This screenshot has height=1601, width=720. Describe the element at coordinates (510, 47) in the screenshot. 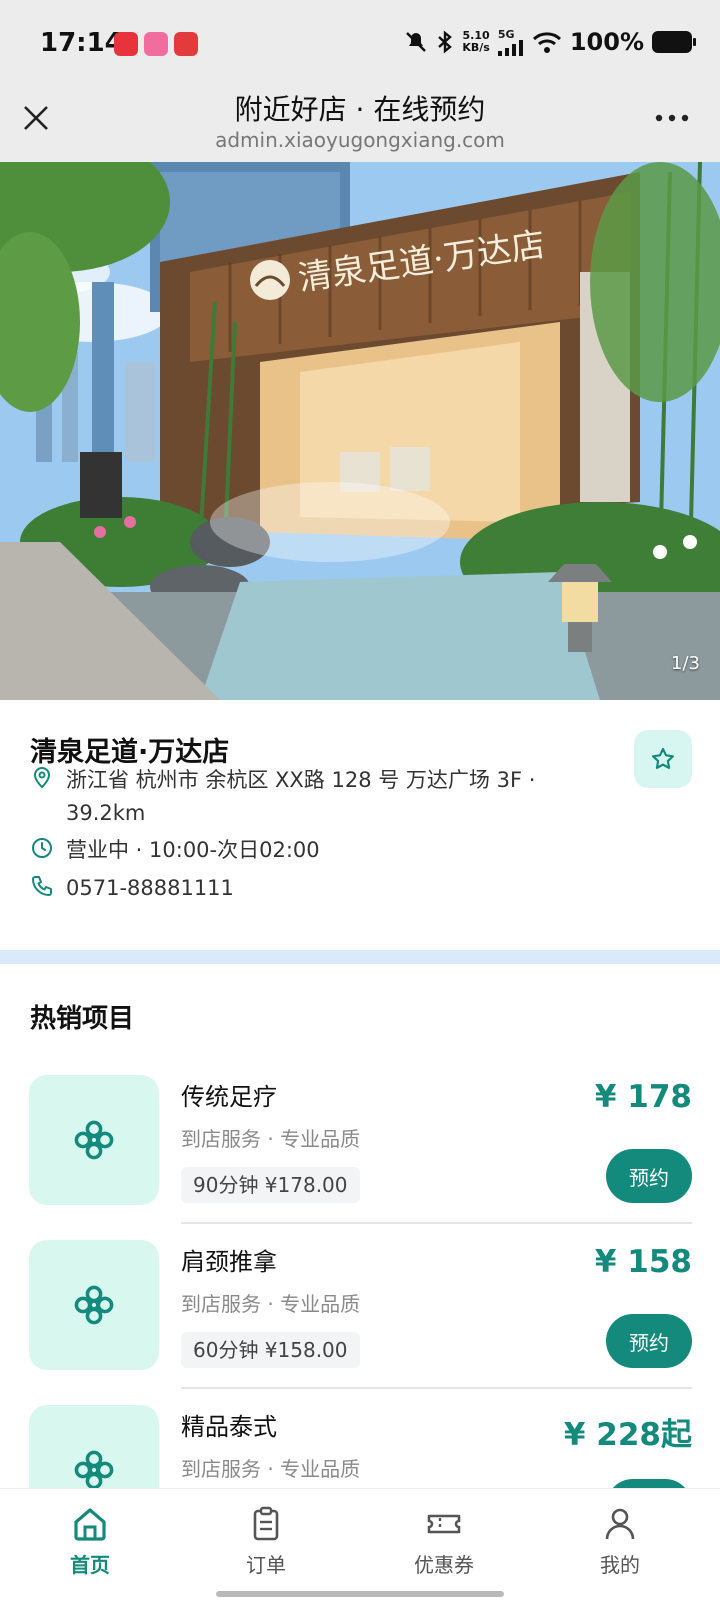

I see `signal-icon` at that location.